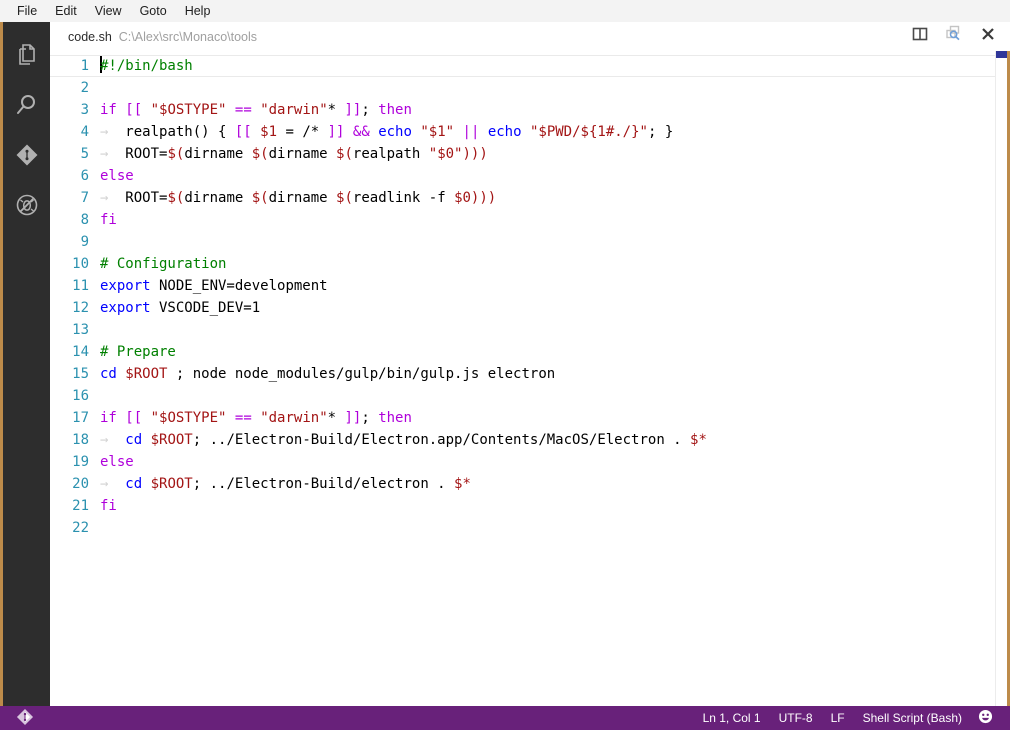  I want to click on code-line: 2, so click(522, 88).